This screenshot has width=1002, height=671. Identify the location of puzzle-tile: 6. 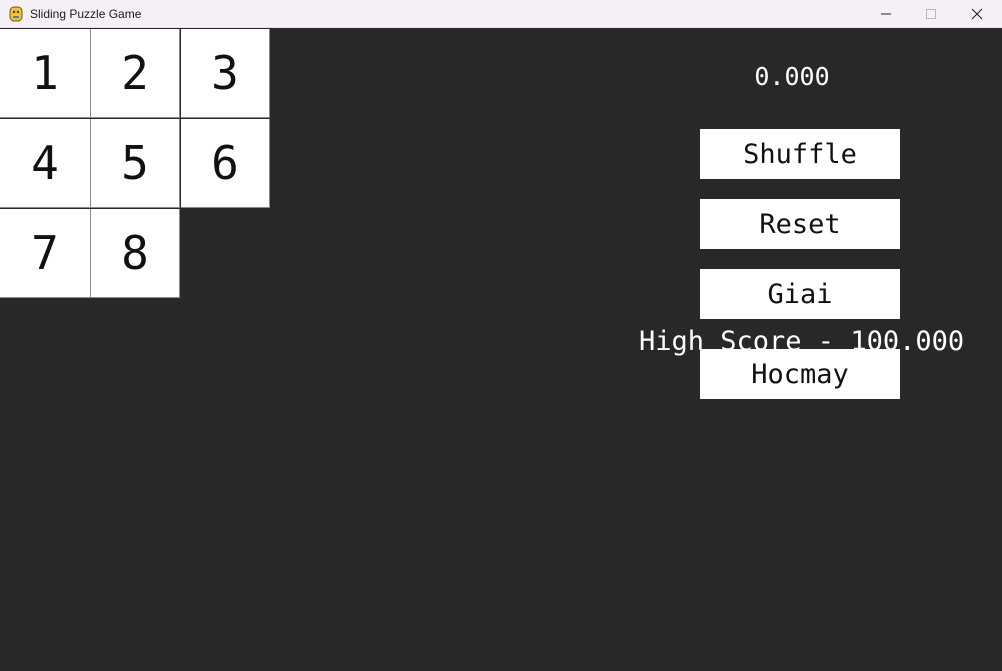
(225, 163).